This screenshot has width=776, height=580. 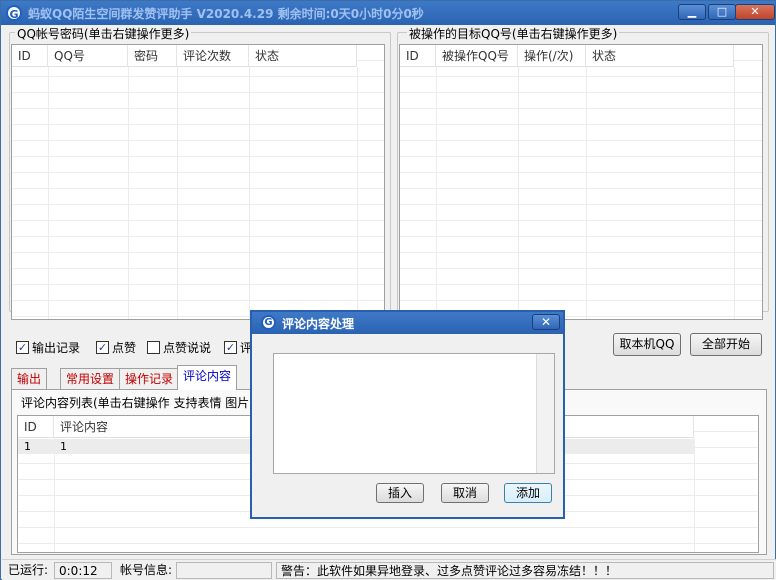 I want to click on maximize-button: □, so click(x=722, y=12).